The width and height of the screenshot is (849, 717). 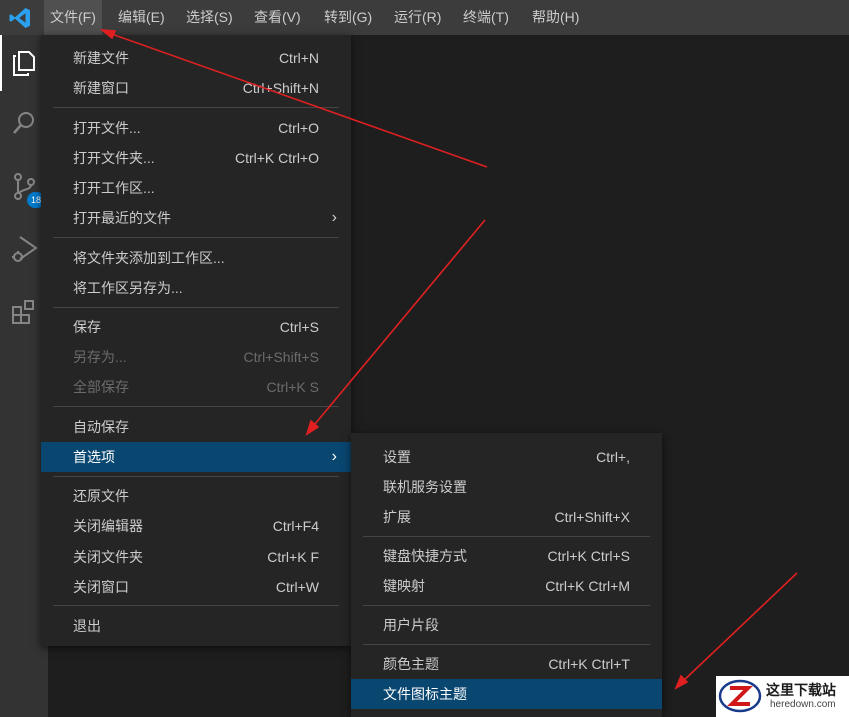 What do you see at coordinates (681, 682) in the screenshot?
I see `annotation-arrow-head` at bounding box center [681, 682].